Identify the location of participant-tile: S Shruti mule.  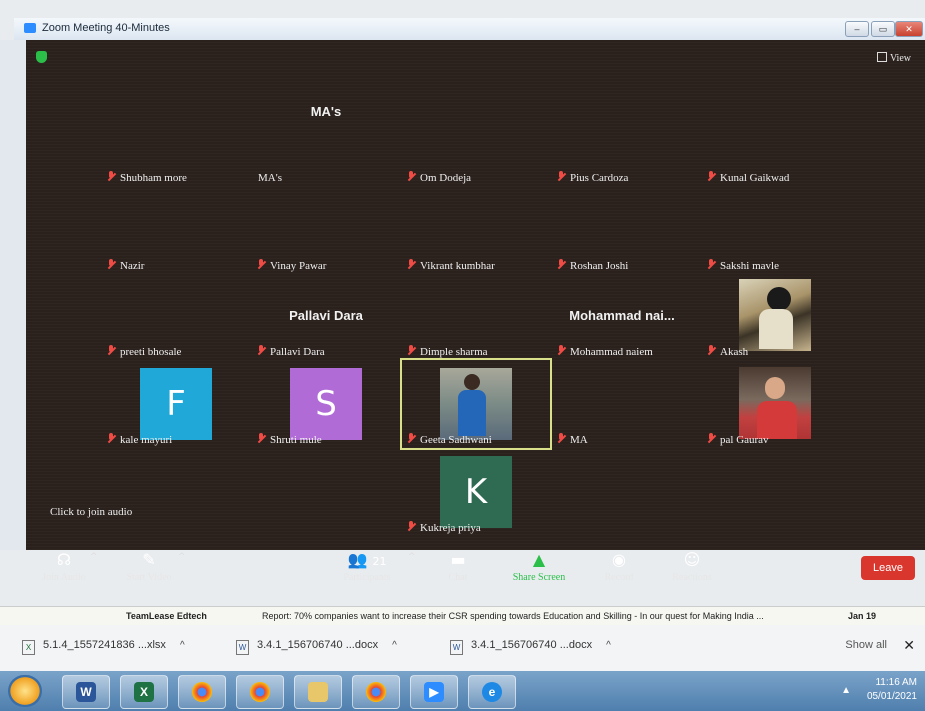
(326, 404).